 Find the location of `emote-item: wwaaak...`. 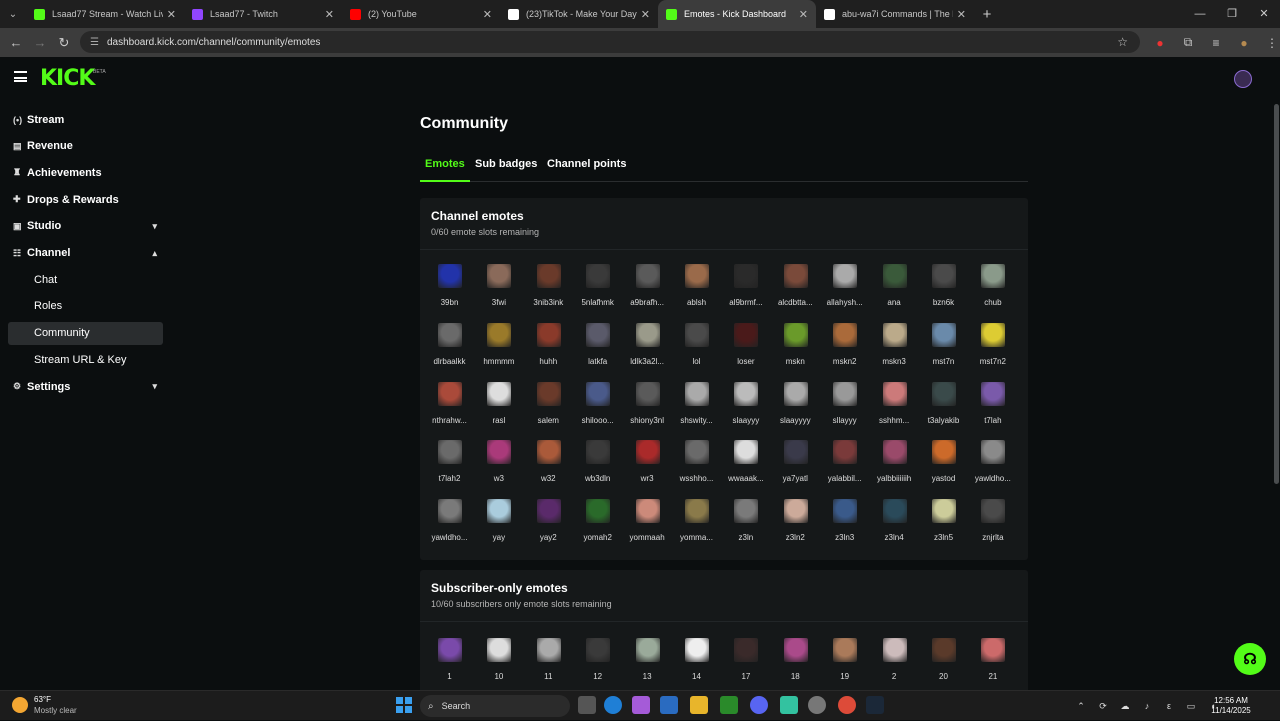

emote-item: wwaaak... is located at coordinates (745, 469).